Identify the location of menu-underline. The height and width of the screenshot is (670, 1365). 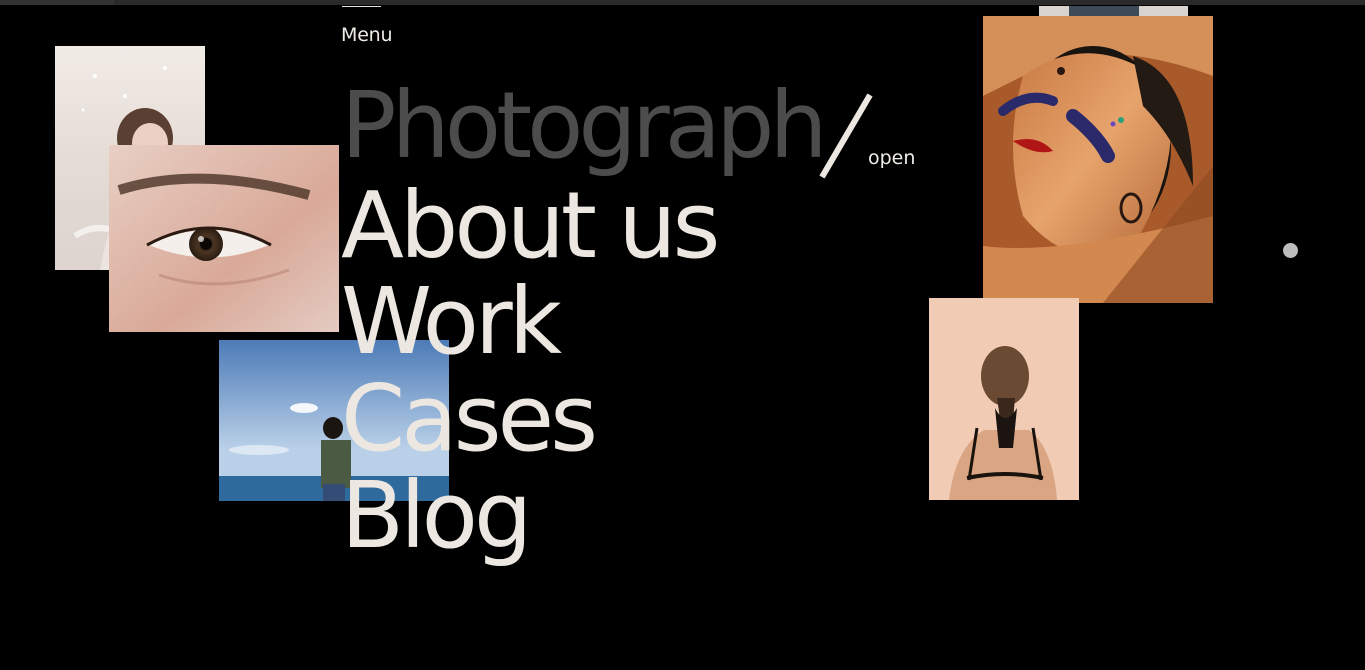
(361, 6).